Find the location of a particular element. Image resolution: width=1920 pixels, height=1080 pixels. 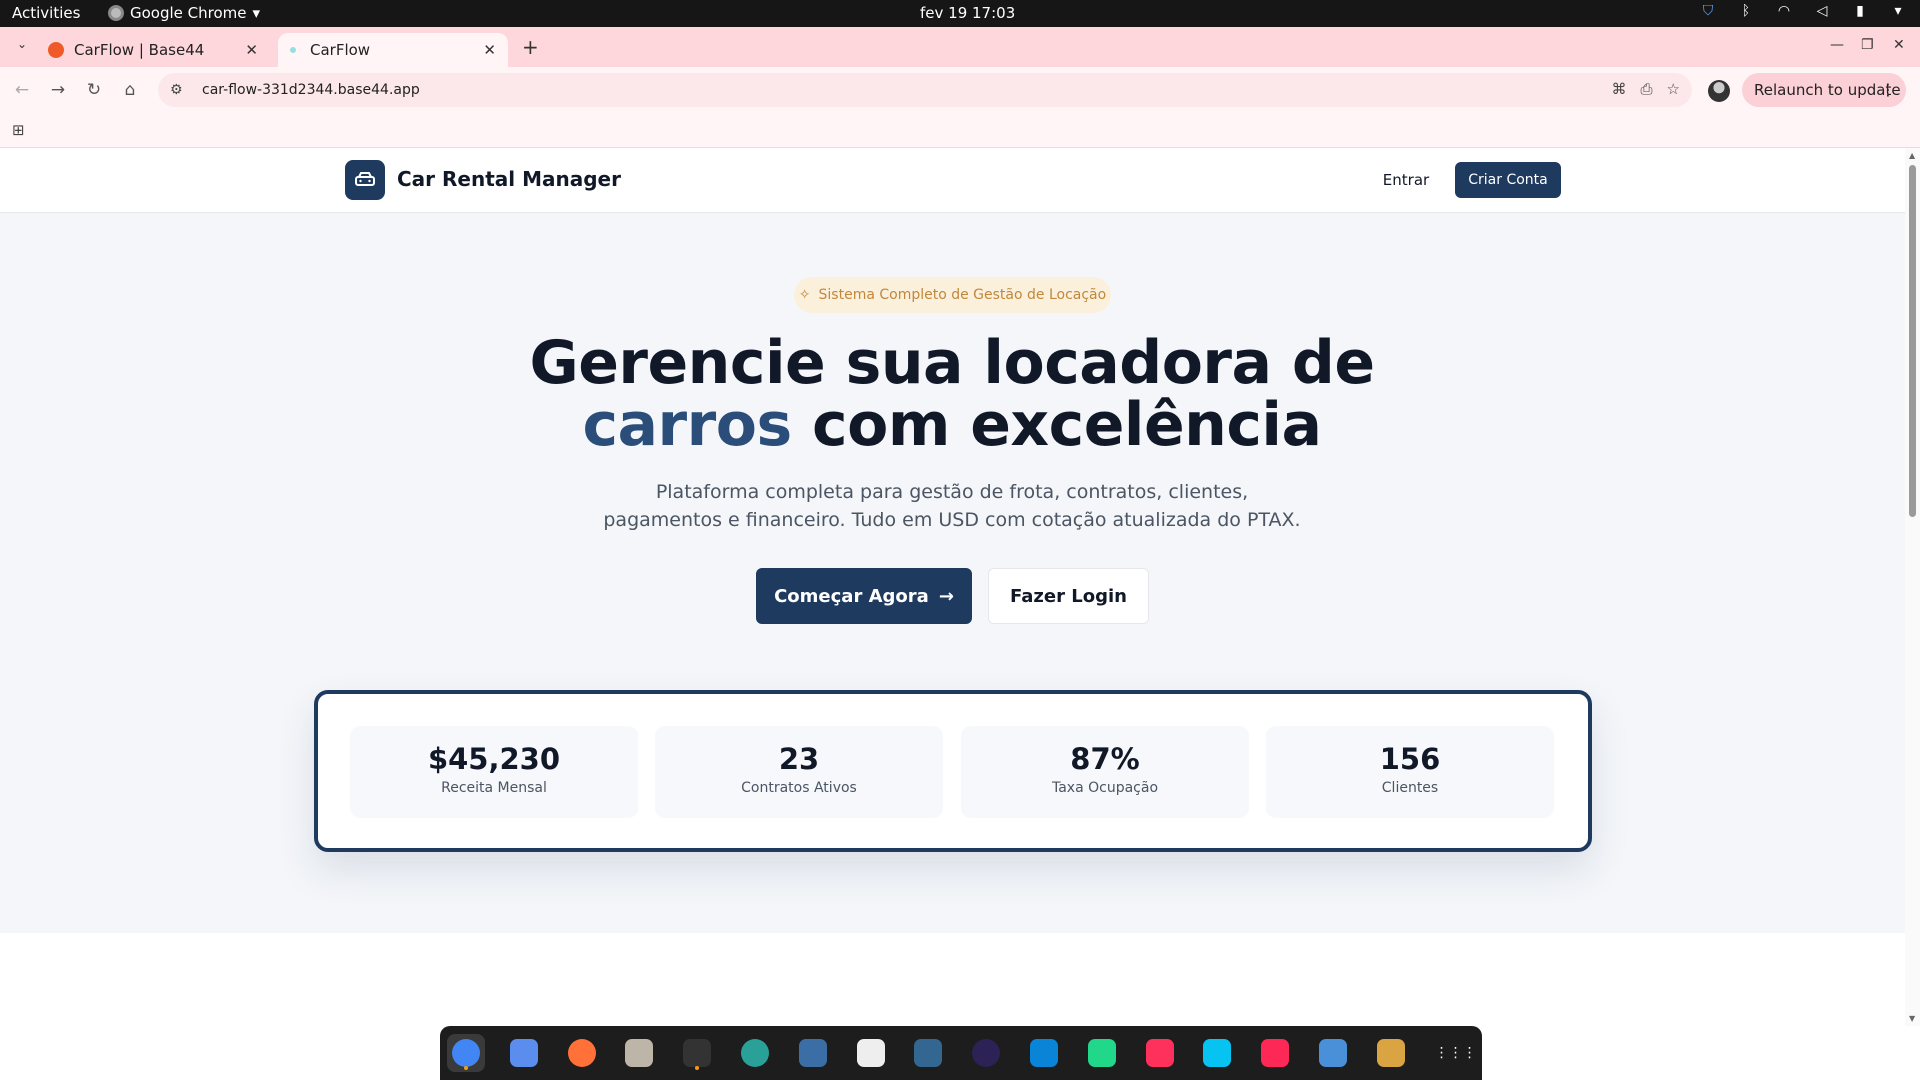

tab-title: CarFlow | Base44 is located at coordinates (139, 50).